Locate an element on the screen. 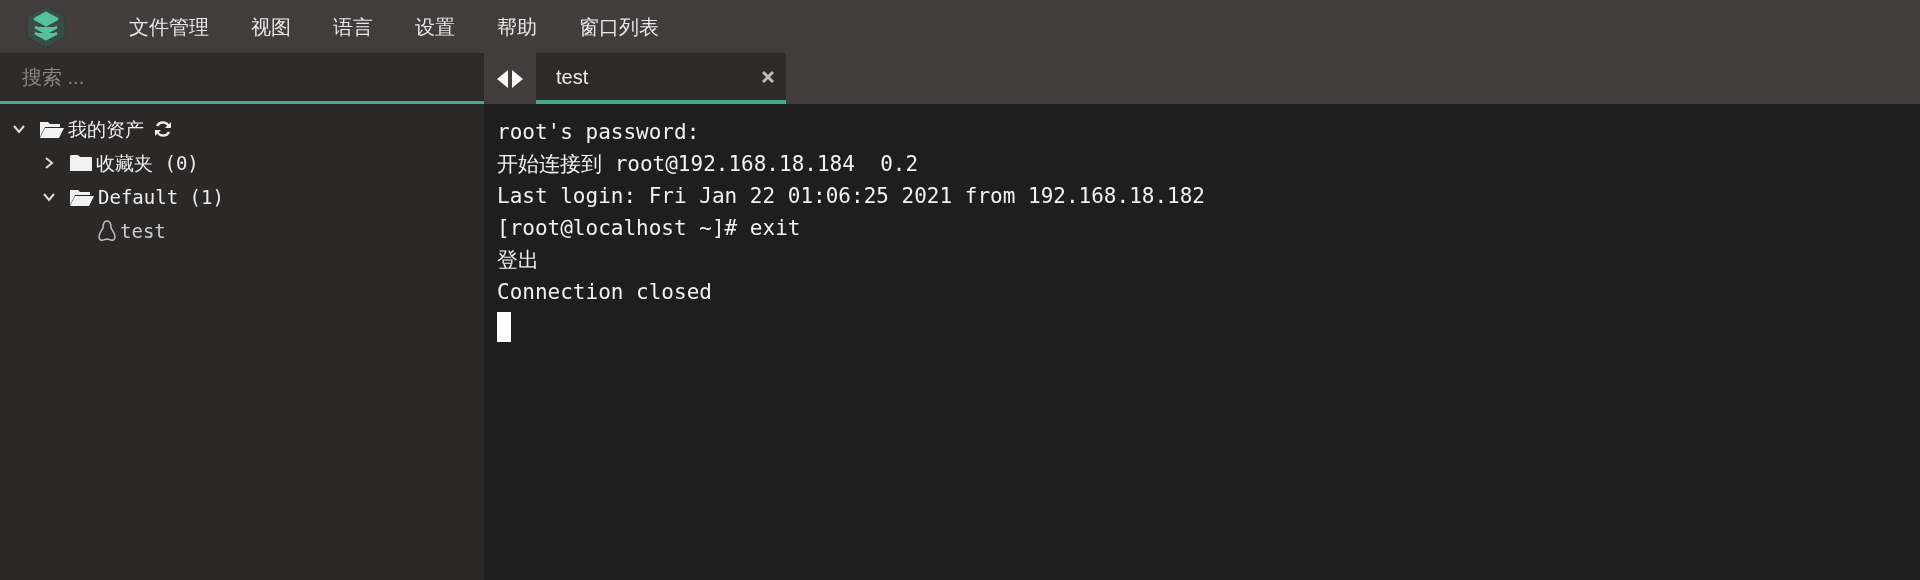 The image size is (1920, 580). scroll-left-icon is located at coordinates (502, 78).